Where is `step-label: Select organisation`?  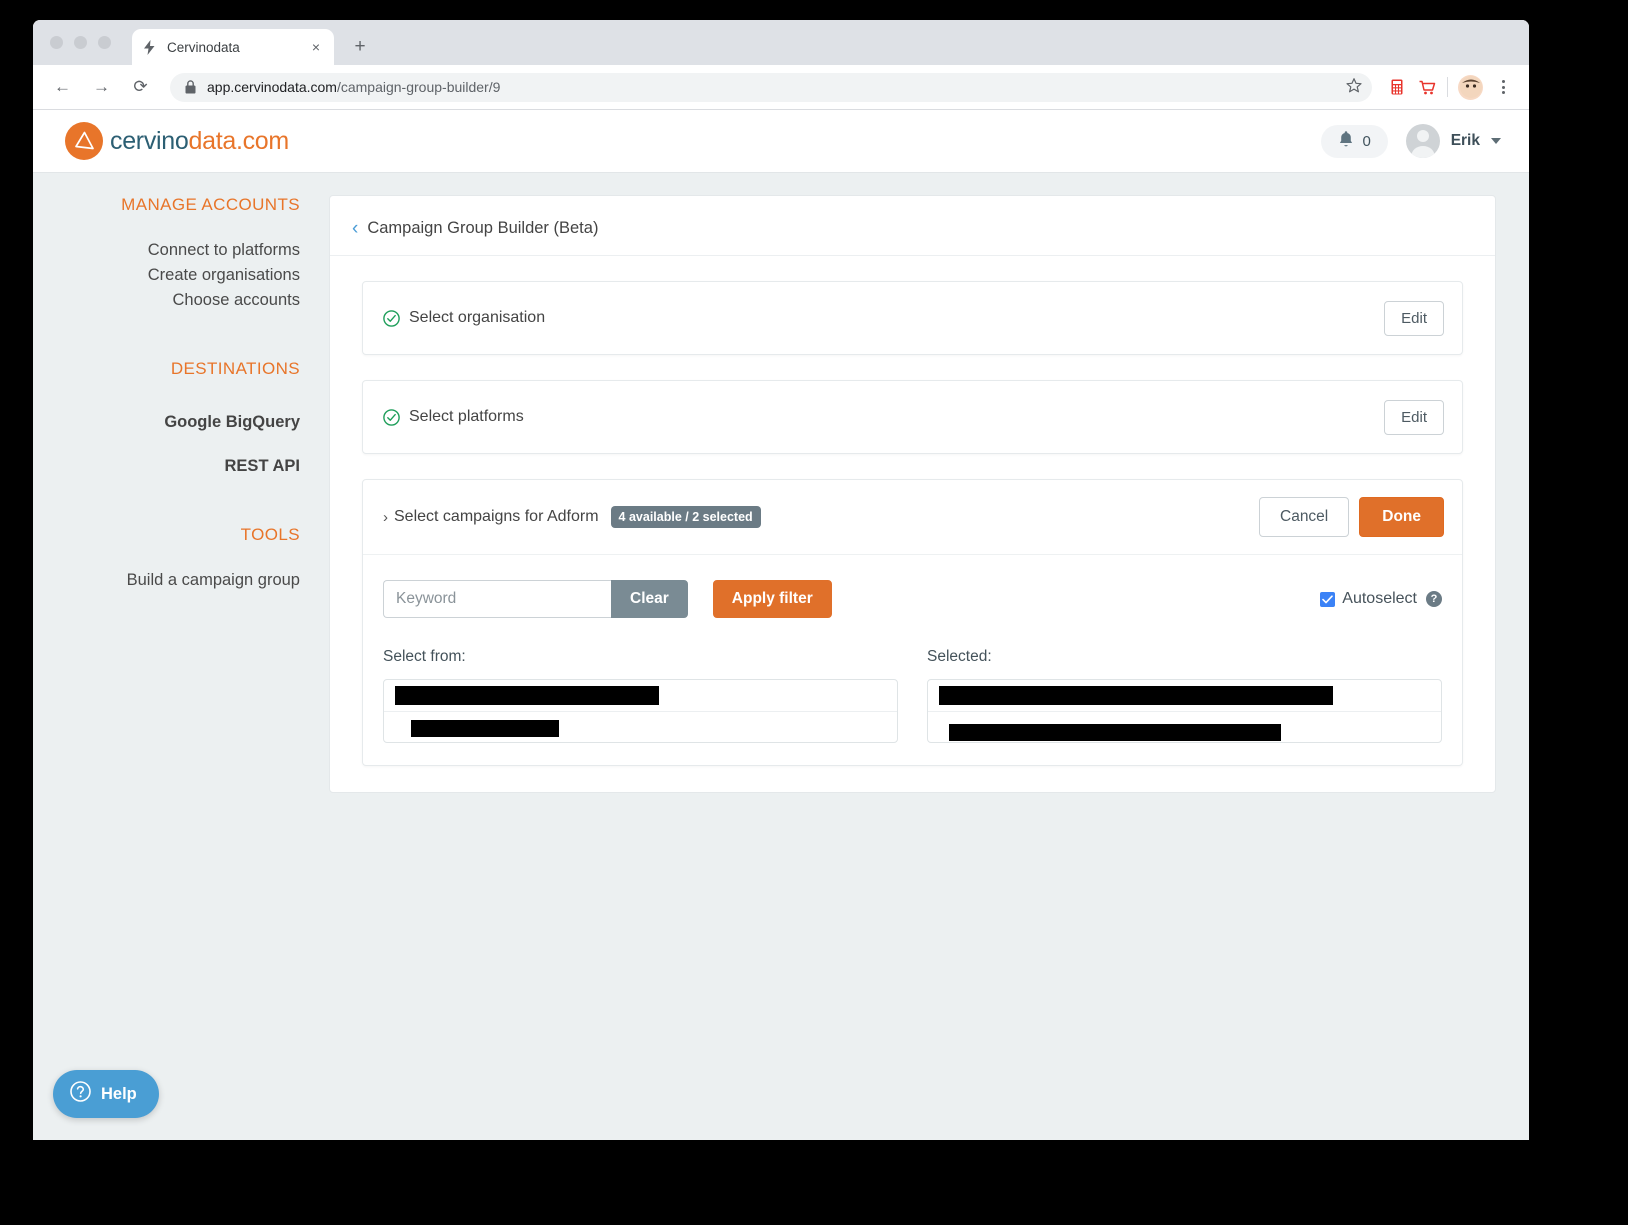
step-label: Select organisation is located at coordinates (477, 317).